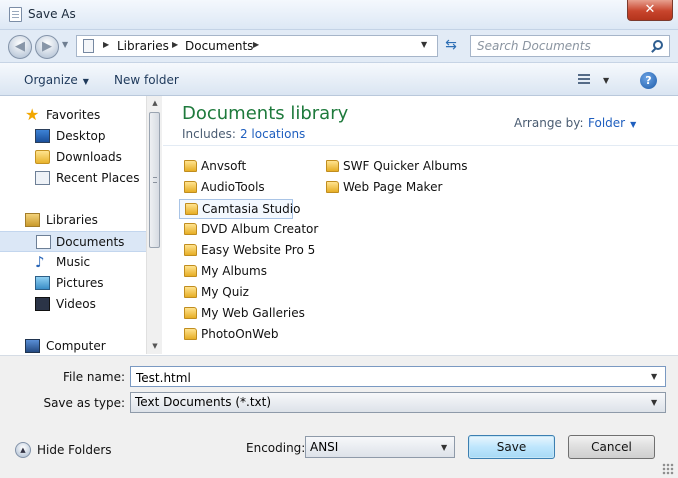  What do you see at coordinates (265, 113) in the screenshot?
I see `library-title: Documents library` at bounding box center [265, 113].